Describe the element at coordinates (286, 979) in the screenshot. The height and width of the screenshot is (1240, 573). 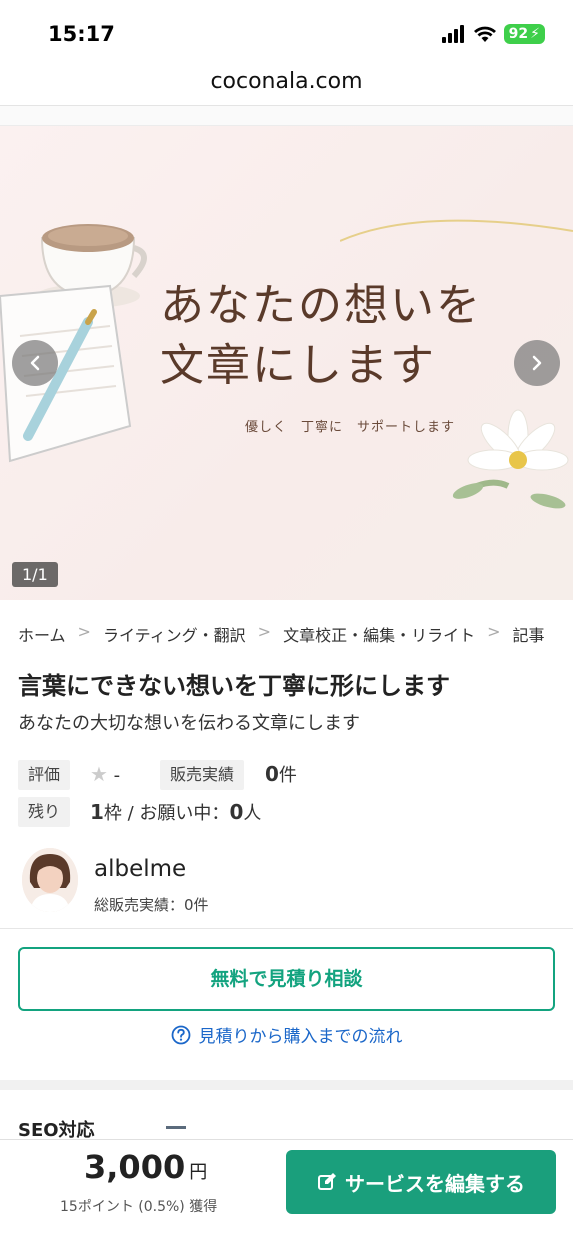
I see `free-estimate-button: 無料で見積り相談` at that location.